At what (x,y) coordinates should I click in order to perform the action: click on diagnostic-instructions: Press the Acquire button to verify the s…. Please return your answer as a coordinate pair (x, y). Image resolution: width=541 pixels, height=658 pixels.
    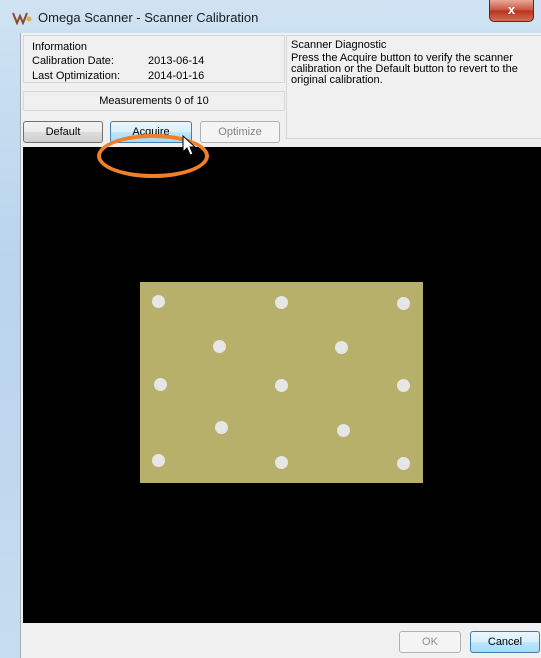
    Looking at the image, I should click on (404, 69).